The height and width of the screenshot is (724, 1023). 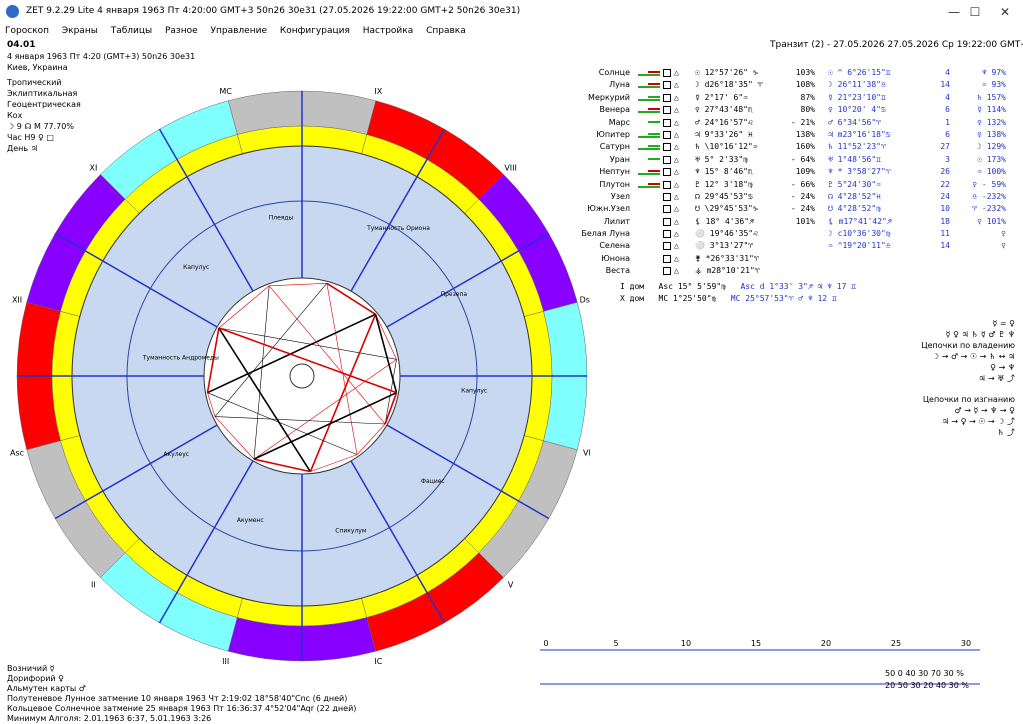 What do you see at coordinates (446, 31) in the screenshot?
I see `menu-help: Справка` at bounding box center [446, 31].